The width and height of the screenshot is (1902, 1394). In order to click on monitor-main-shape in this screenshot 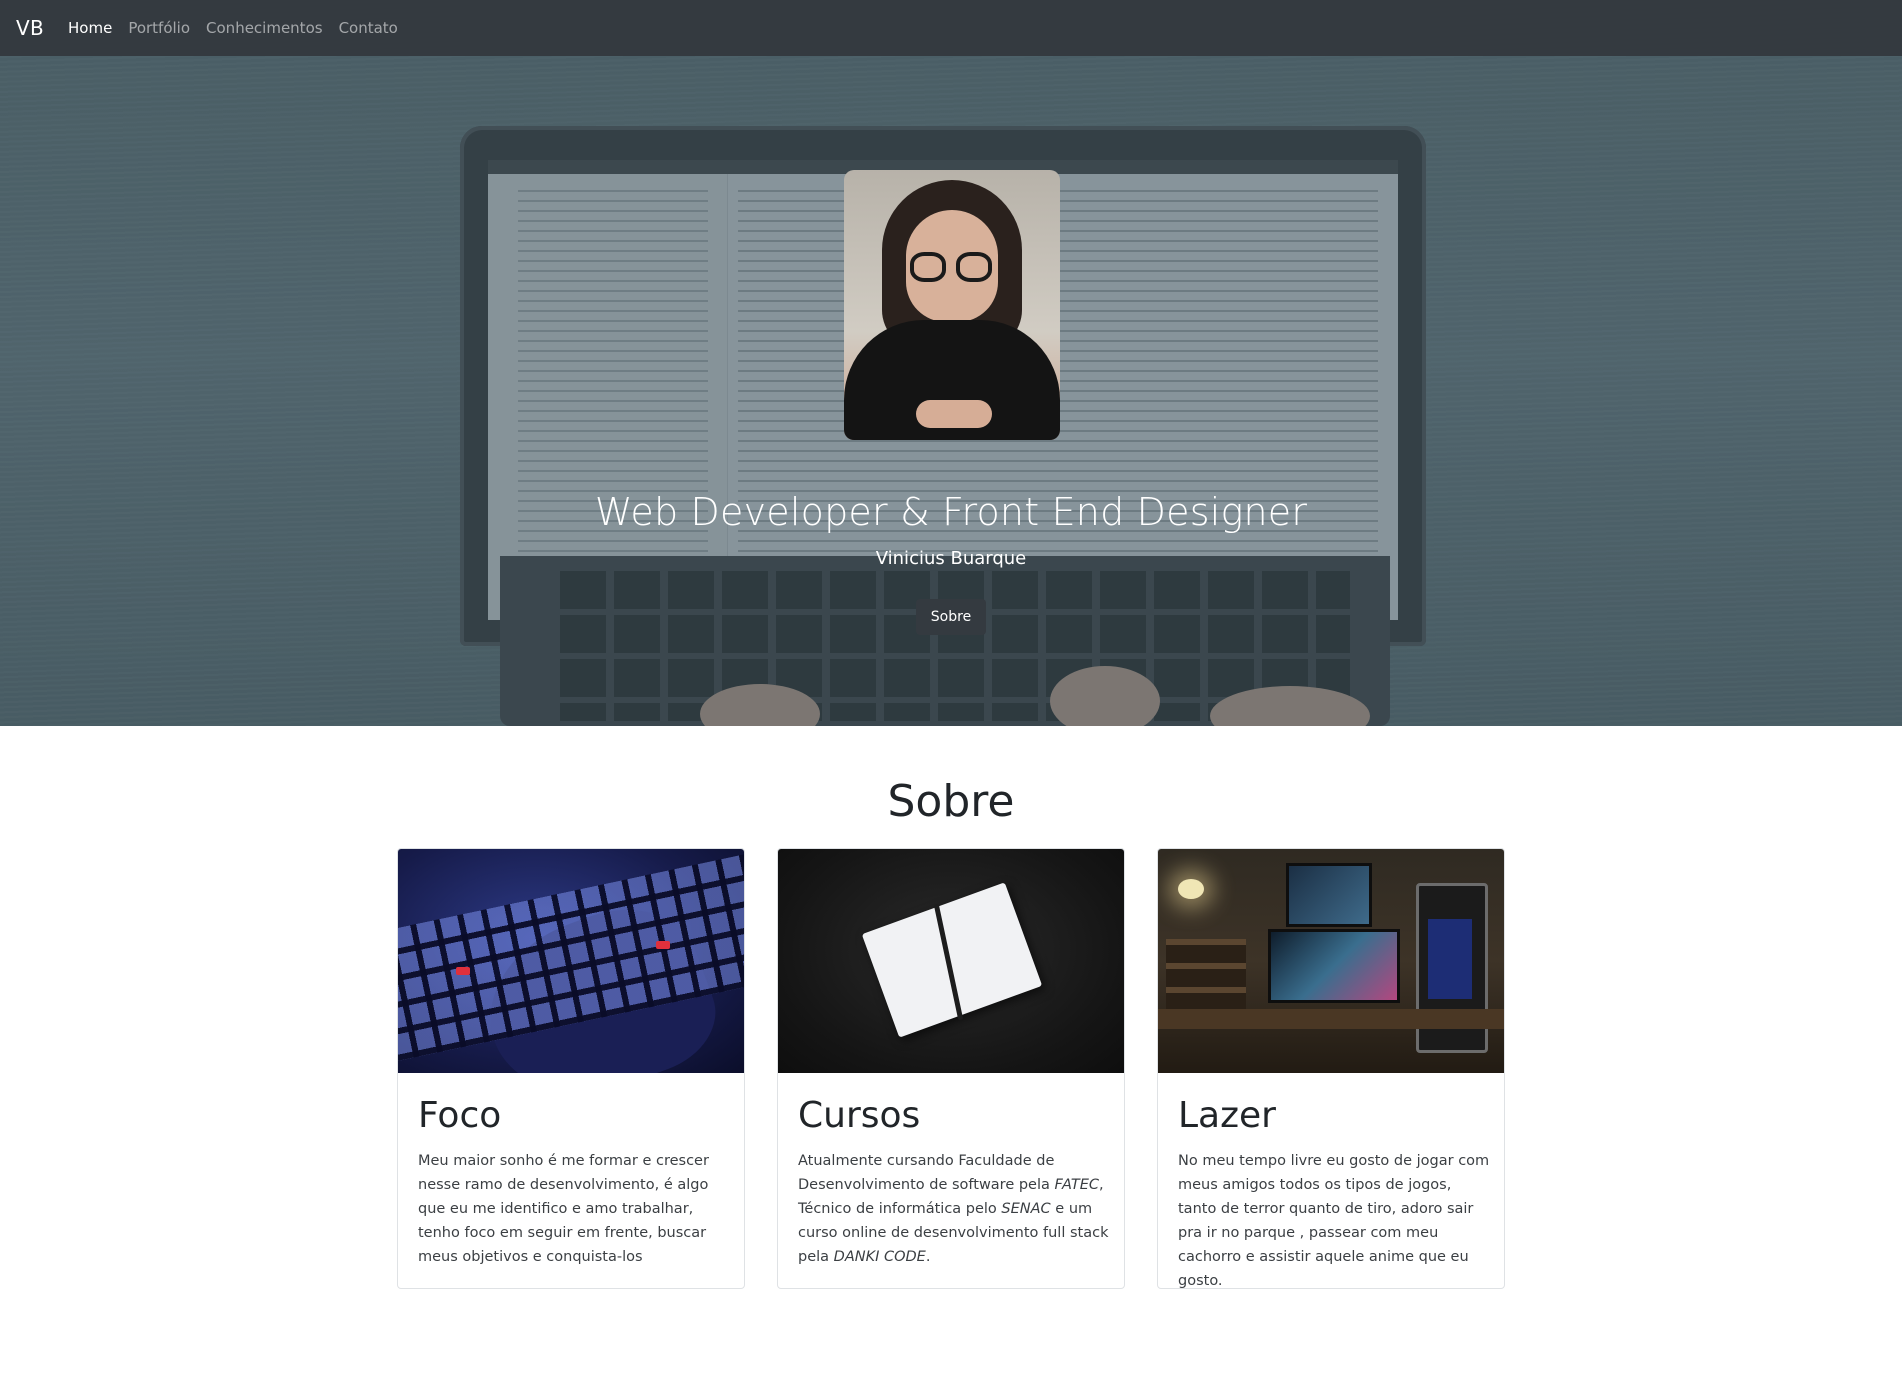, I will do `click(1334, 966)`.